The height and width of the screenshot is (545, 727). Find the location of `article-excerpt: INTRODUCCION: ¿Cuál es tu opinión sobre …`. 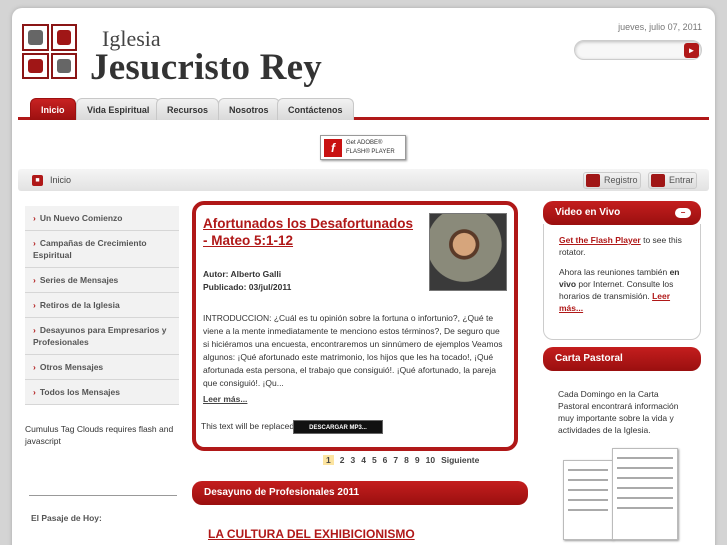

article-excerpt: INTRODUCCION: ¿Cuál es tu opinión sobre … is located at coordinates (353, 350).